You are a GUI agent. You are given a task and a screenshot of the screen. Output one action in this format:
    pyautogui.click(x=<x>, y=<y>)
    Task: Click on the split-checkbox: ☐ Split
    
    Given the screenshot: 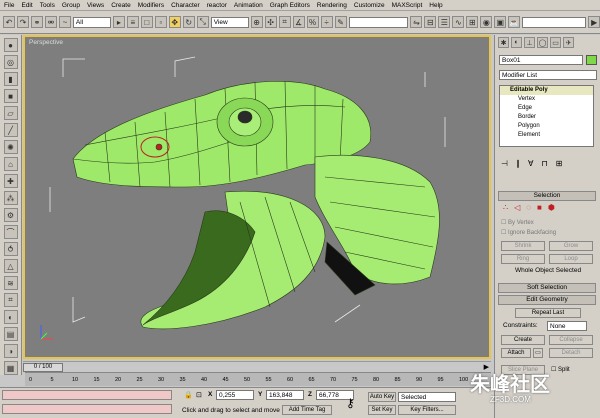 What is the action you would take?
    pyautogui.click(x=560, y=369)
    